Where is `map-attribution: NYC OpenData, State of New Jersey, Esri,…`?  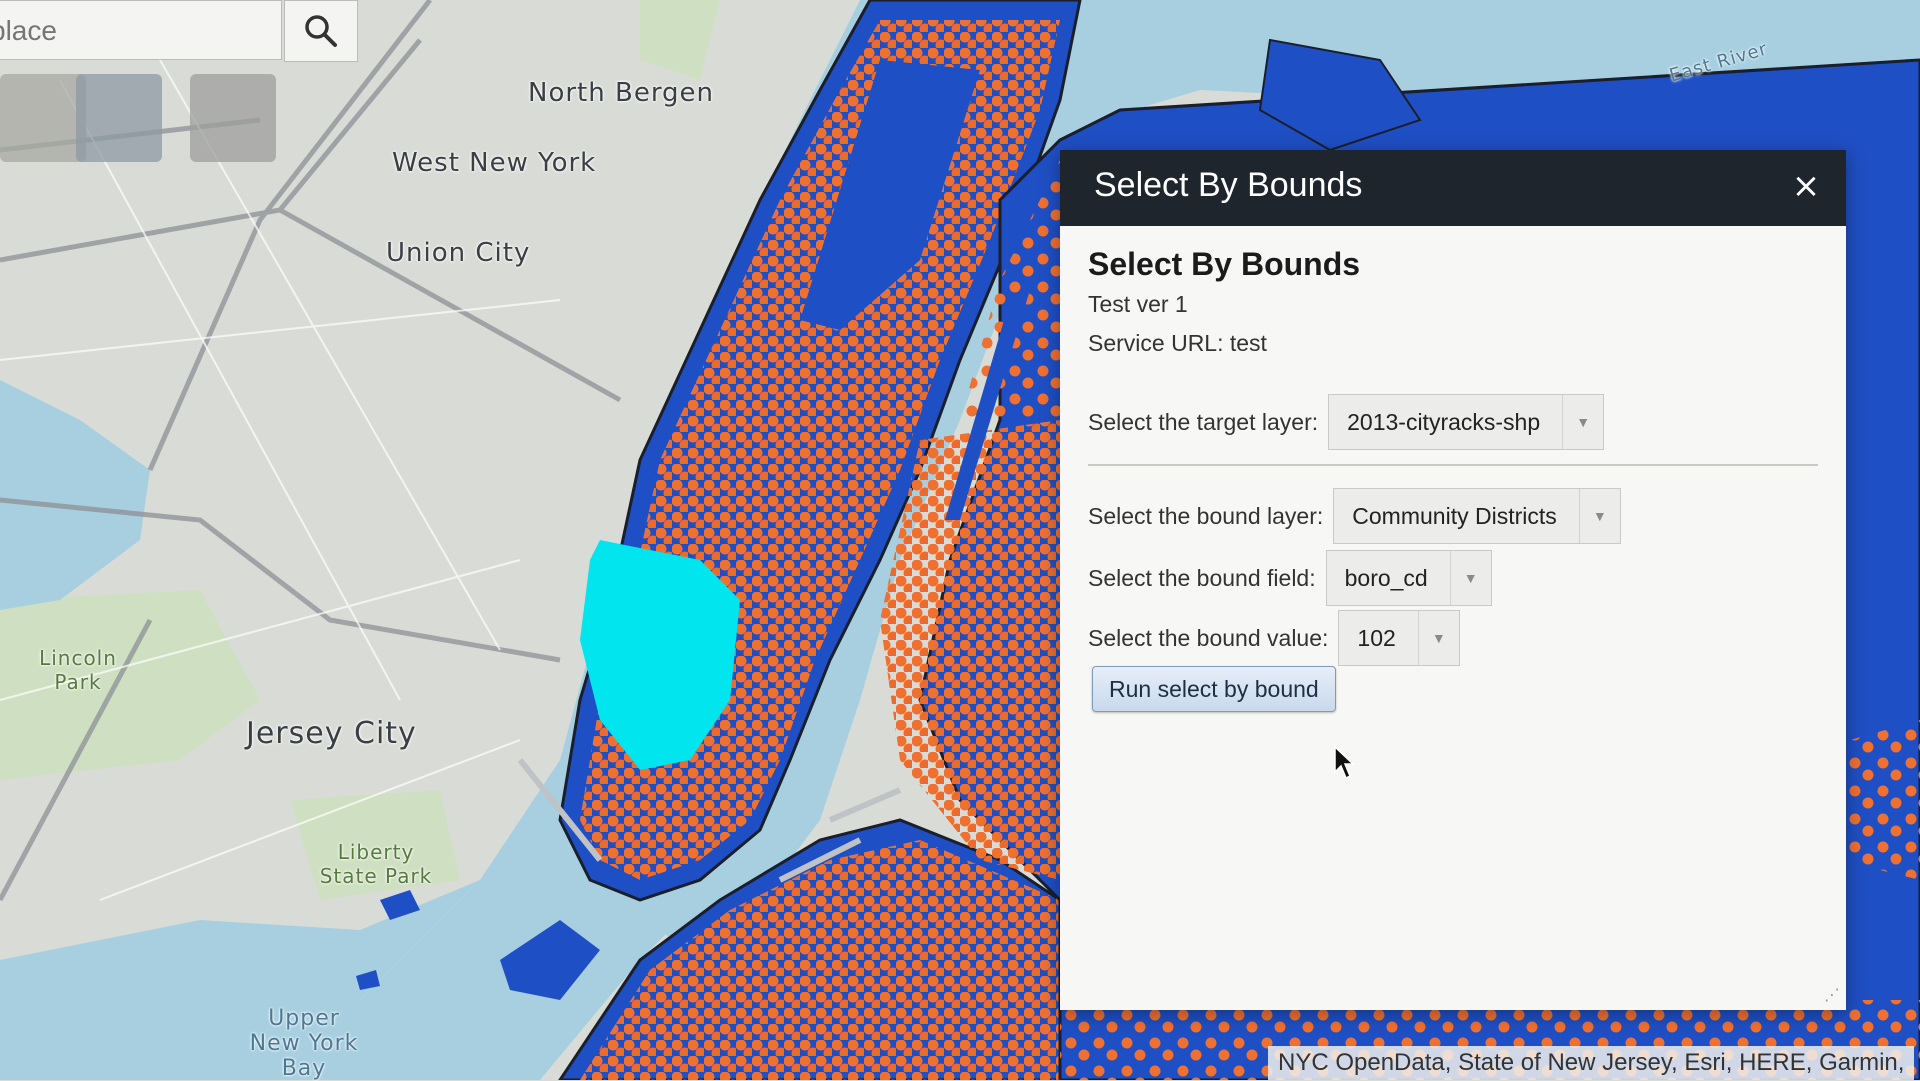 map-attribution: NYC OpenData, State of New Jersey, Esri,… is located at coordinates (1591, 1063).